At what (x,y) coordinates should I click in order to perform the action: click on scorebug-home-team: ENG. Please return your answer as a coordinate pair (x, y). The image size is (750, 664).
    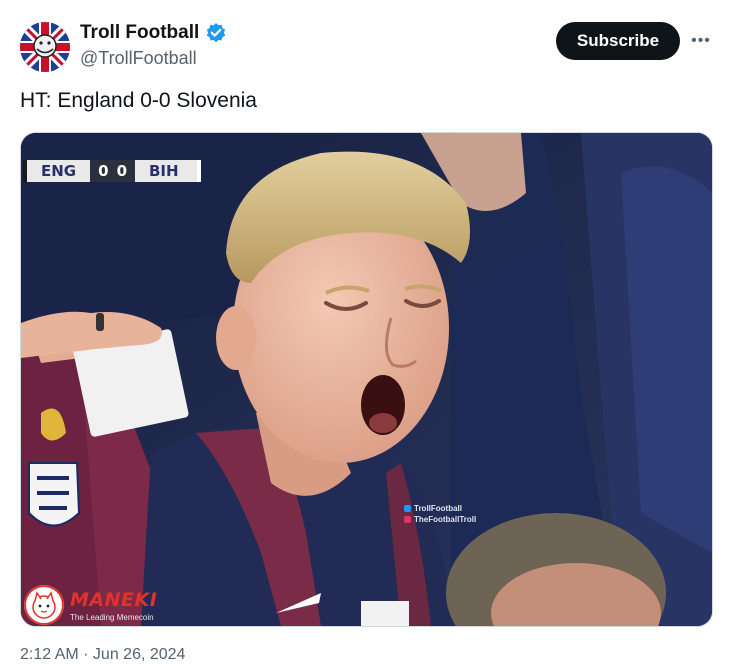
    Looking at the image, I should click on (57, 171).